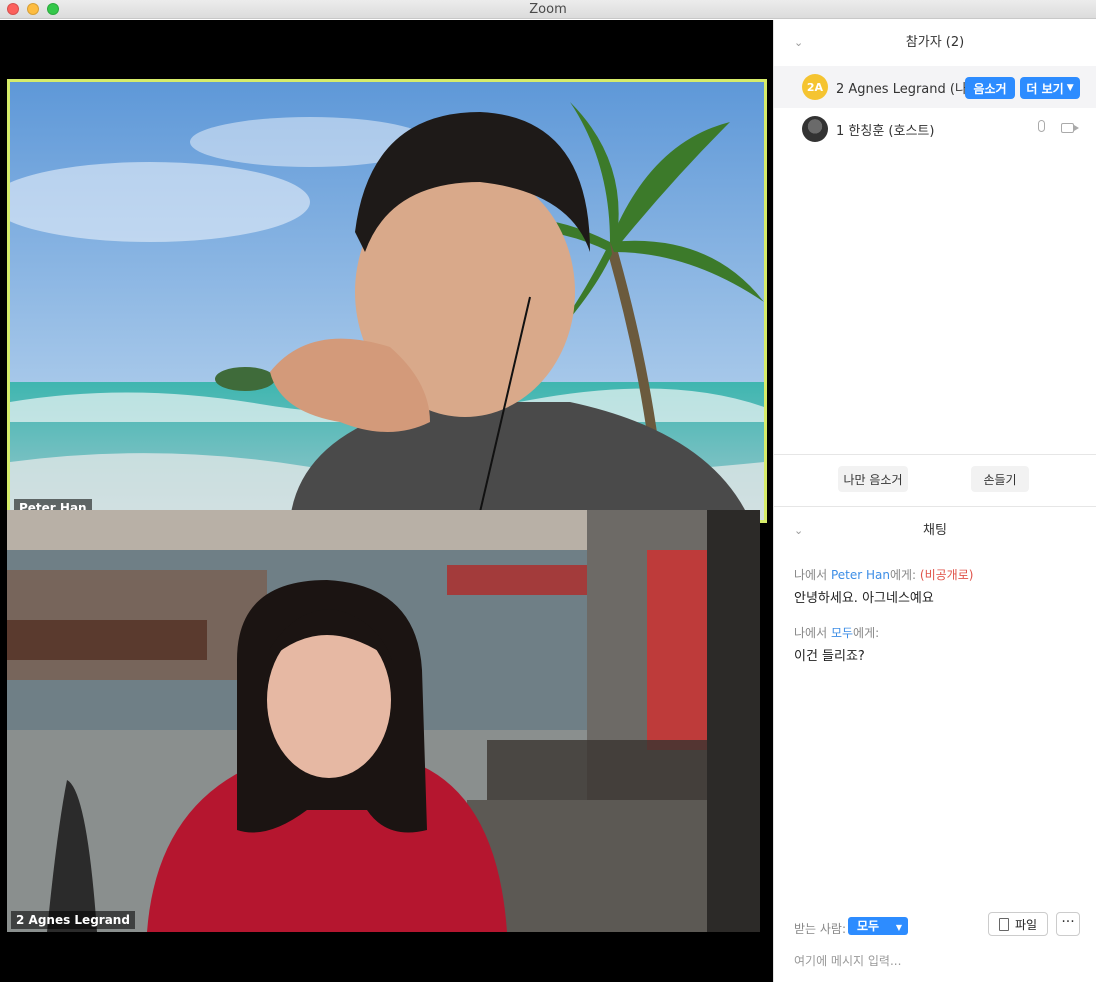 This screenshot has height=982, width=1096. Describe the element at coordinates (1000, 479) in the screenshot. I see `raise-hand-button: 손들기` at that location.